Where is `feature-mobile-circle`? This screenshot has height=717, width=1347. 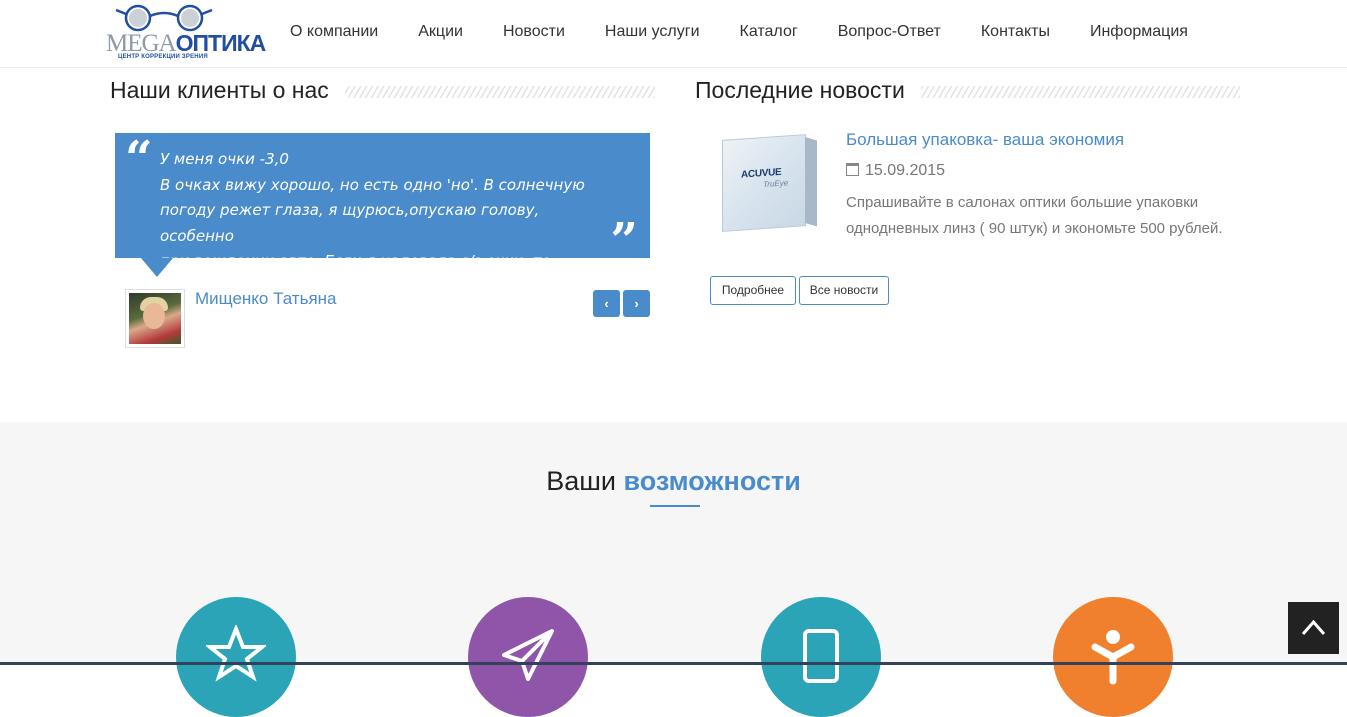 feature-mobile-circle is located at coordinates (821, 657).